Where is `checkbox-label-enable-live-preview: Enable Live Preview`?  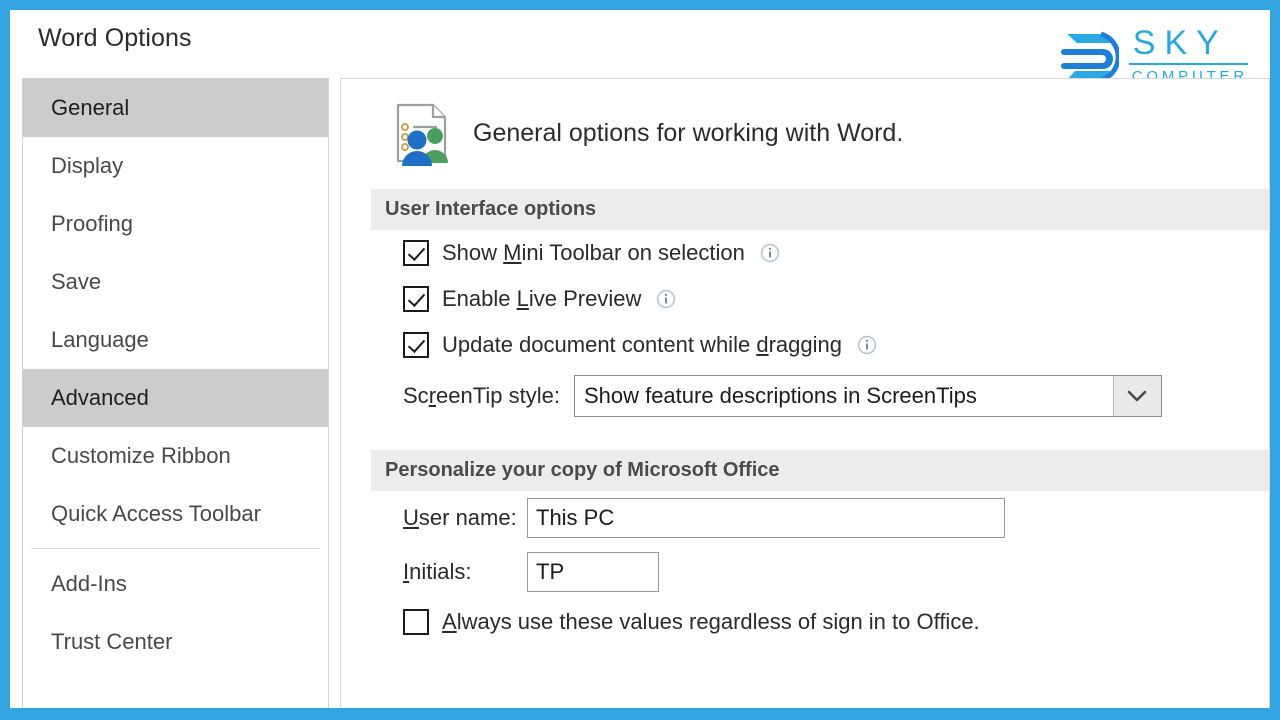
checkbox-label-enable-live-preview: Enable Live Preview is located at coordinates (542, 298).